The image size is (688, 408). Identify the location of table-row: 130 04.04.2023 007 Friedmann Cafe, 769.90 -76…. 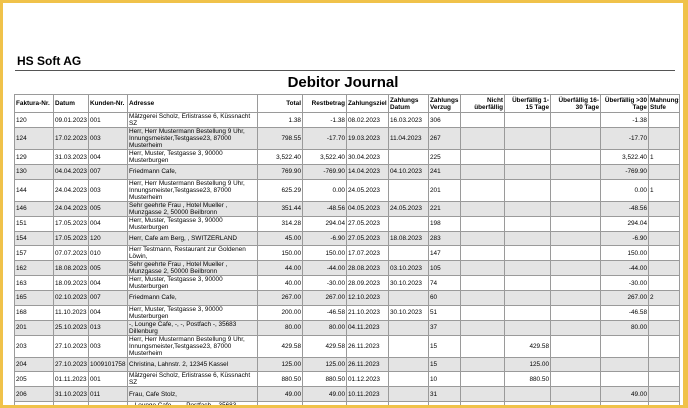
(347, 172).